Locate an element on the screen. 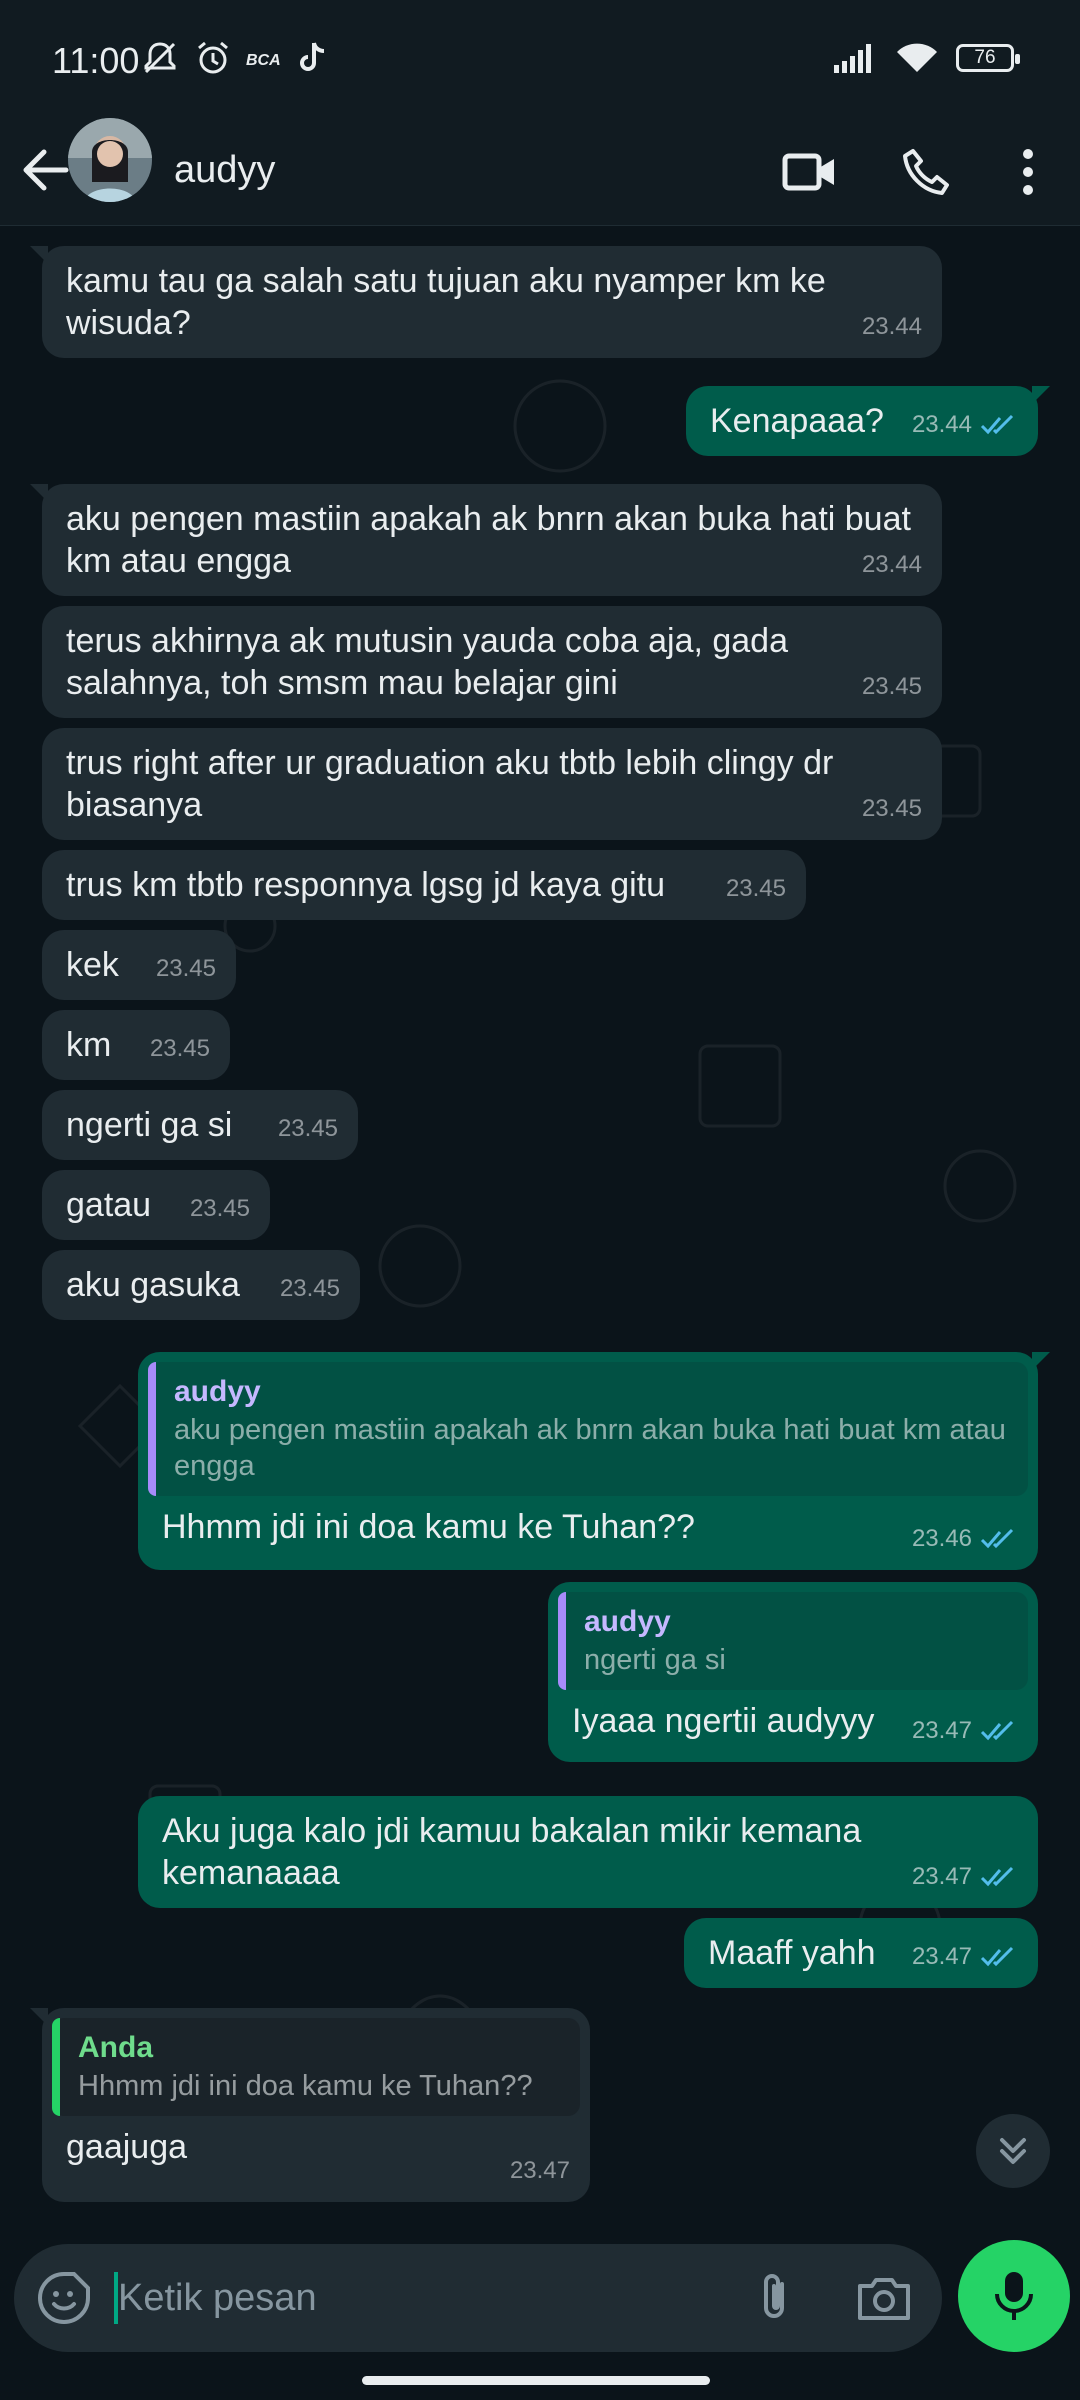 This screenshot has width=1080, height=2400. phone-icon is located at coordinates (926, 172).